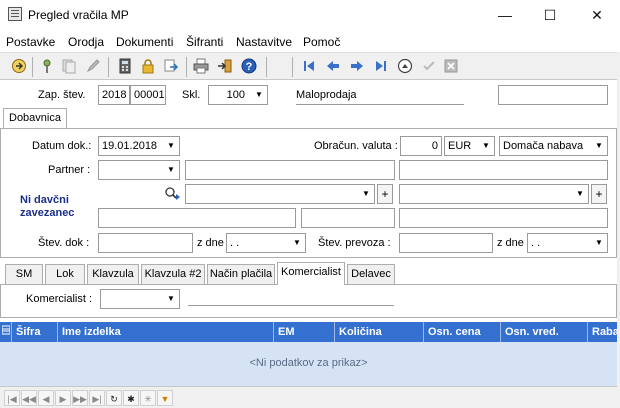  Describe the element at coordinates (113, 274) in the screenshot. I see `tab-klavzula: Klavzula` at that location.